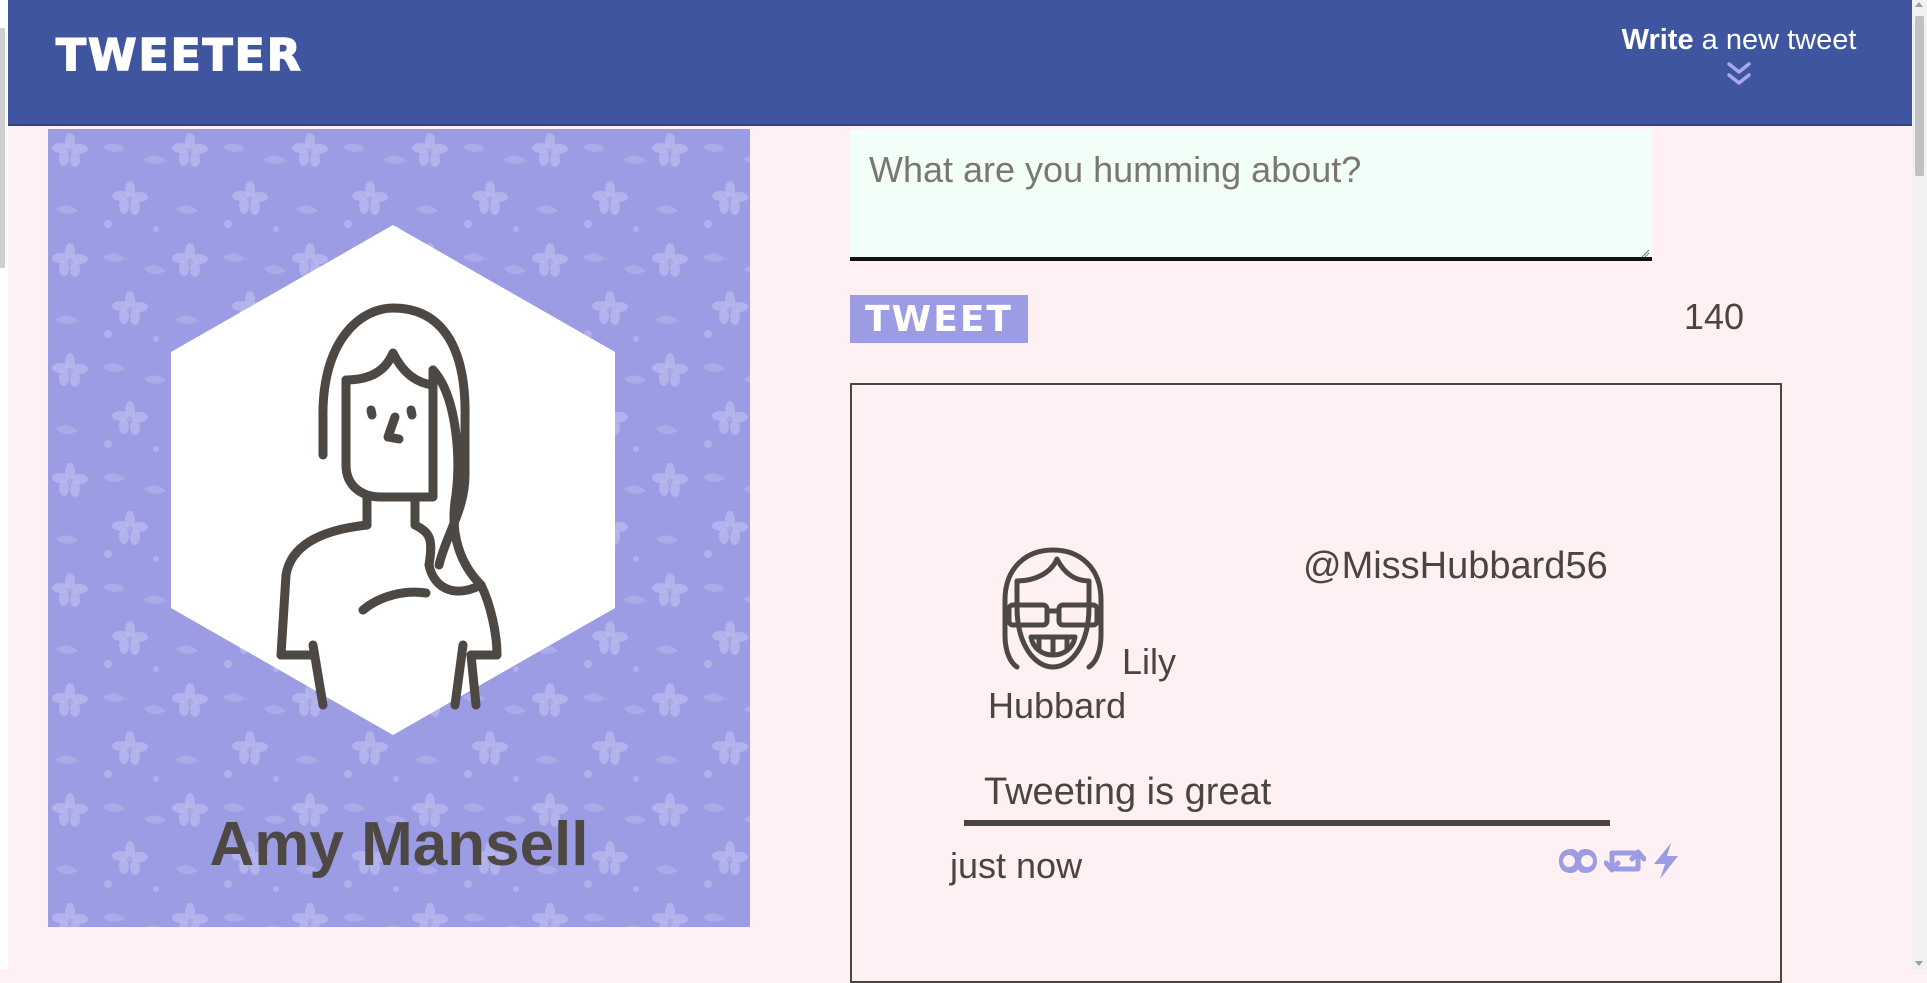 This screenshot has width=1927, height=983. What do you see at coordinates (1016, 865) in the screenshot?
I see `tweet-timestamp: just now` at bounding box center [1016, 865].